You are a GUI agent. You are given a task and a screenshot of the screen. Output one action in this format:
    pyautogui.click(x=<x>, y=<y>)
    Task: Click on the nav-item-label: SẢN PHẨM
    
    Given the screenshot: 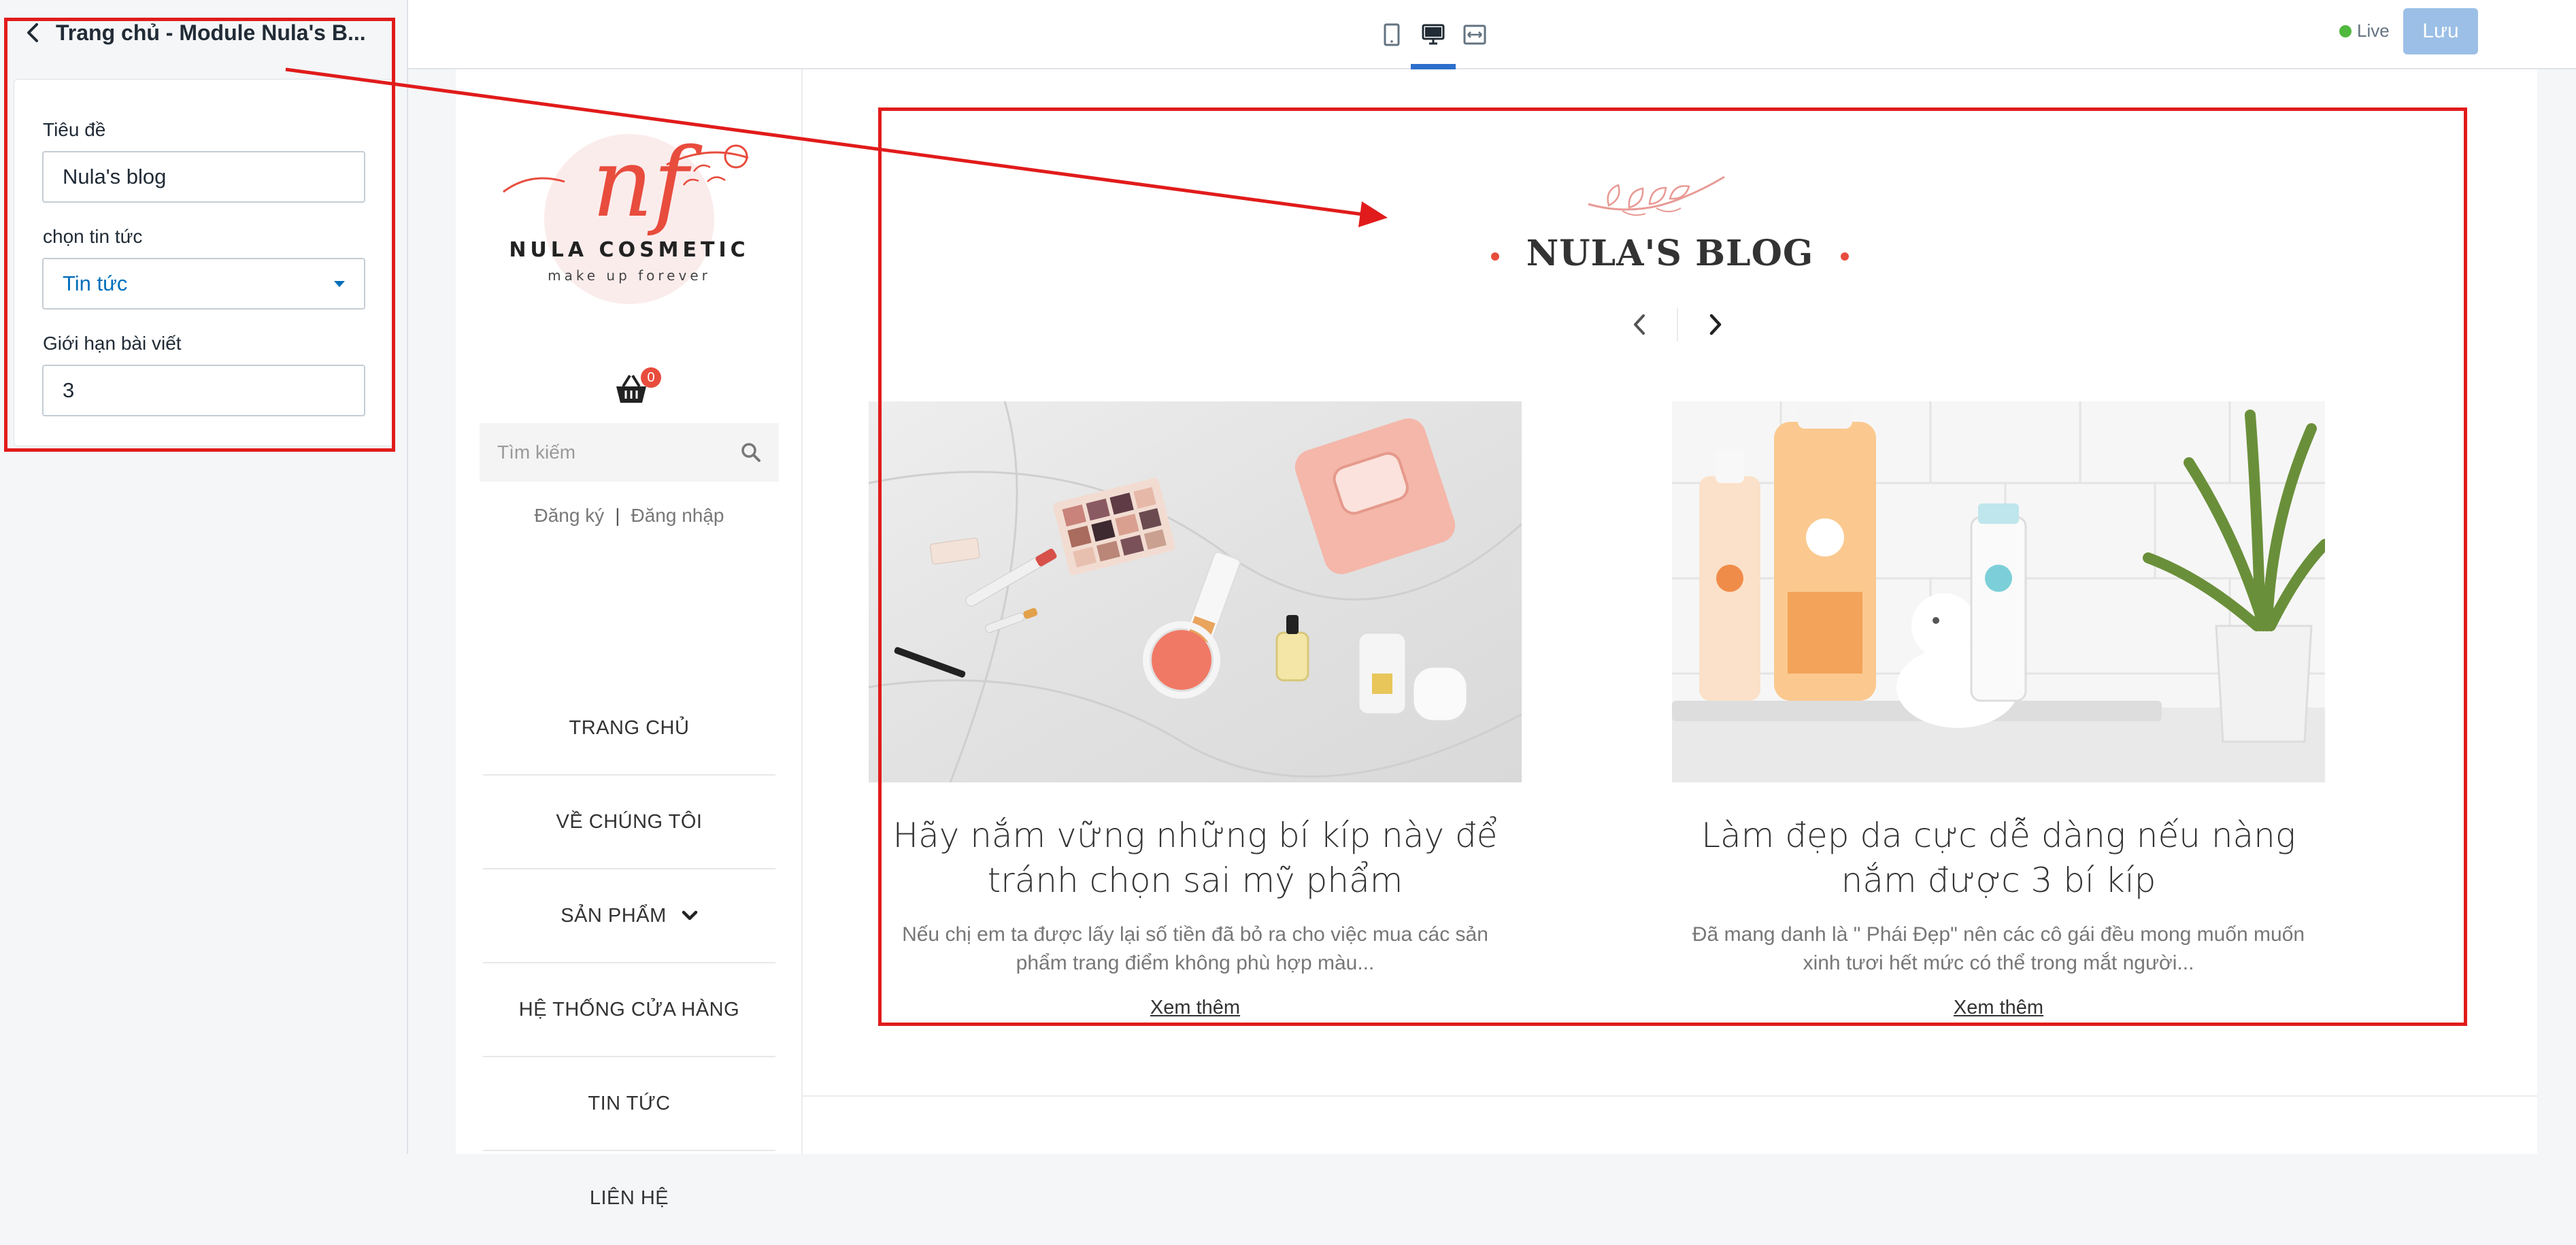 What is the action you would take?
    pyautogui.click(x=614, y=915)
    